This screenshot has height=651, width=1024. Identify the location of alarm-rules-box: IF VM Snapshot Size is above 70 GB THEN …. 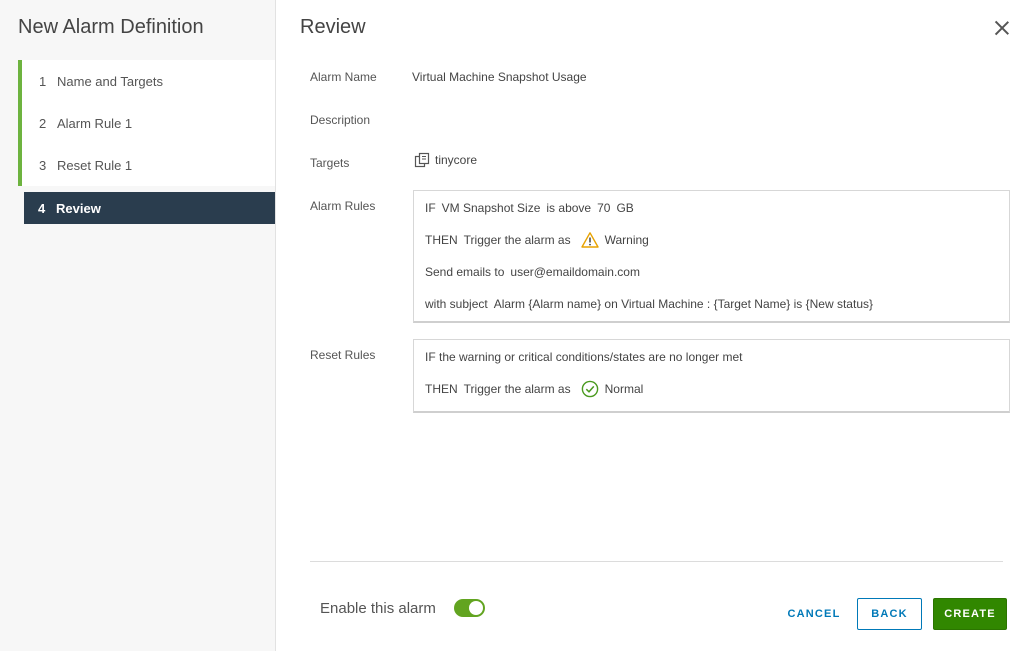
(711, 256).